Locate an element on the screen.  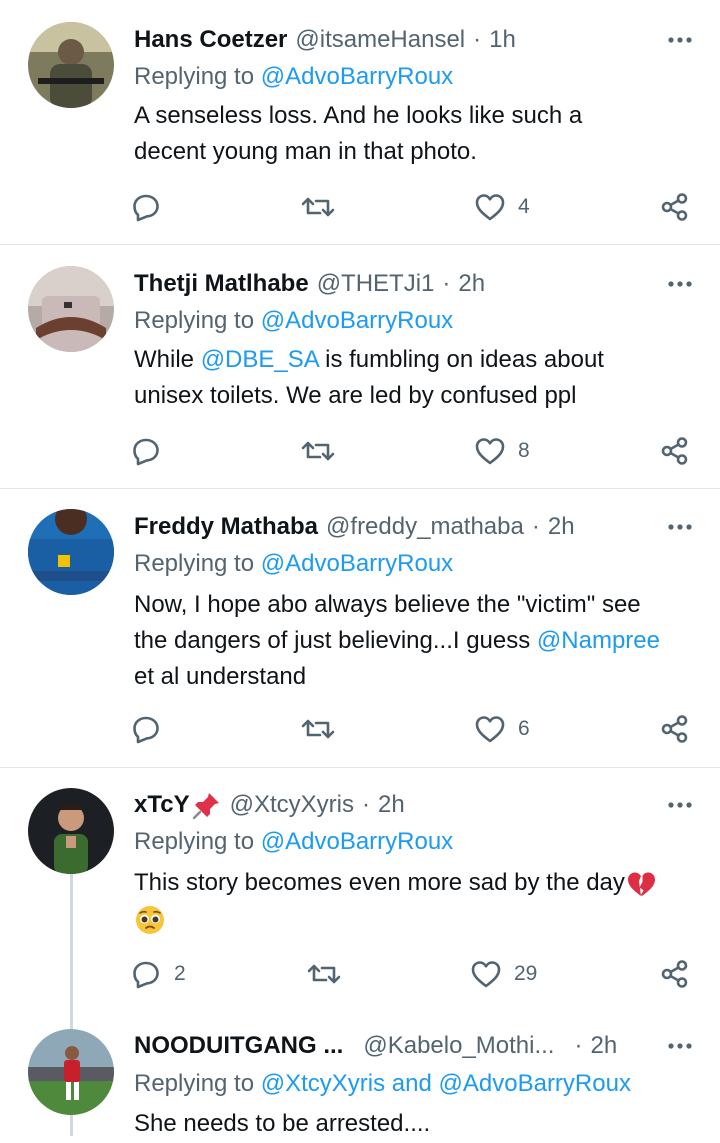
text-line: While @DBE_SA is fumbling on ideas about is located at coordinates (419, 360).